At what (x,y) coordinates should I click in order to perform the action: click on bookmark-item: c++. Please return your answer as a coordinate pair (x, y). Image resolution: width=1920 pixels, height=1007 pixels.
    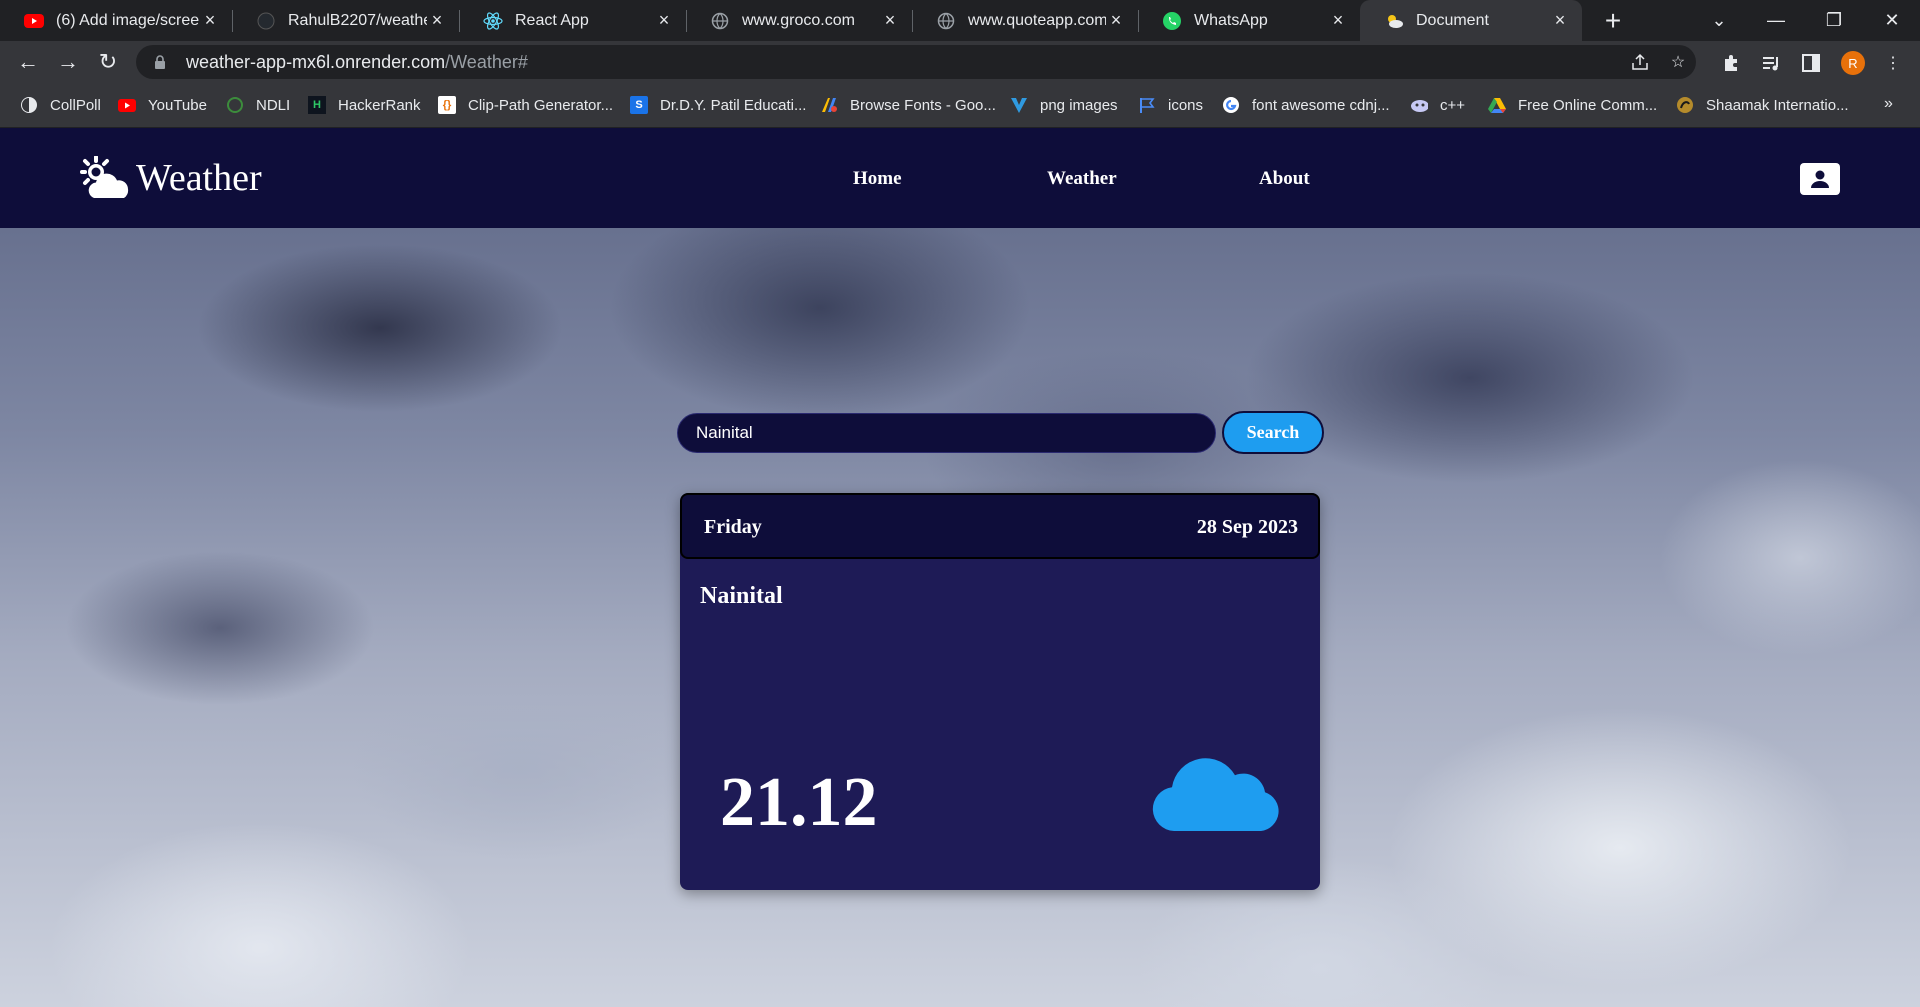
    Looking at the image, I should click on (1437, 105).